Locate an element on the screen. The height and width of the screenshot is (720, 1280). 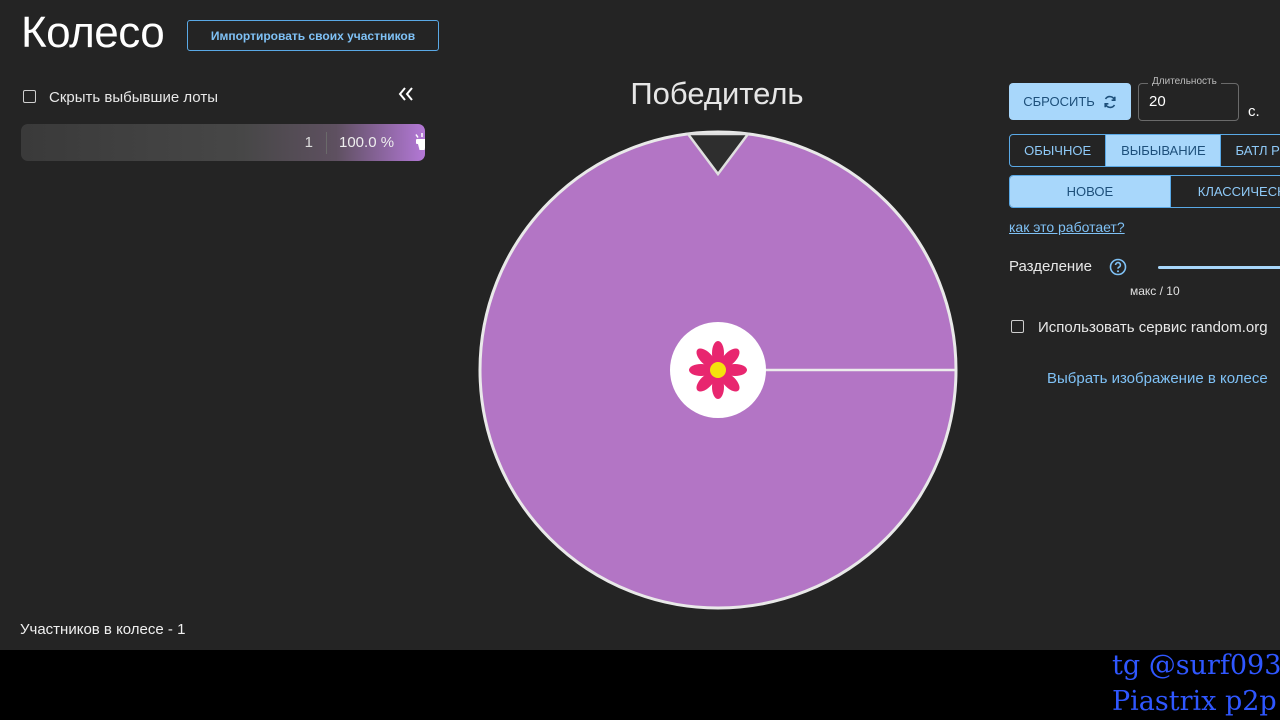
duration-label: Длительность is located at coordinates (1184, 81).